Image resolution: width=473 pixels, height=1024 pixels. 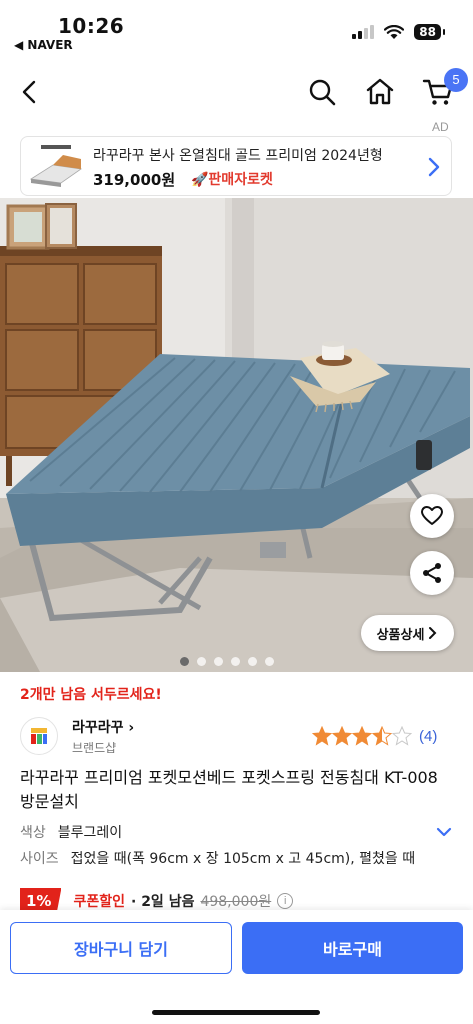 I want to click on coupon-days-left: · 2일 남음, so click(x=163, y=902).